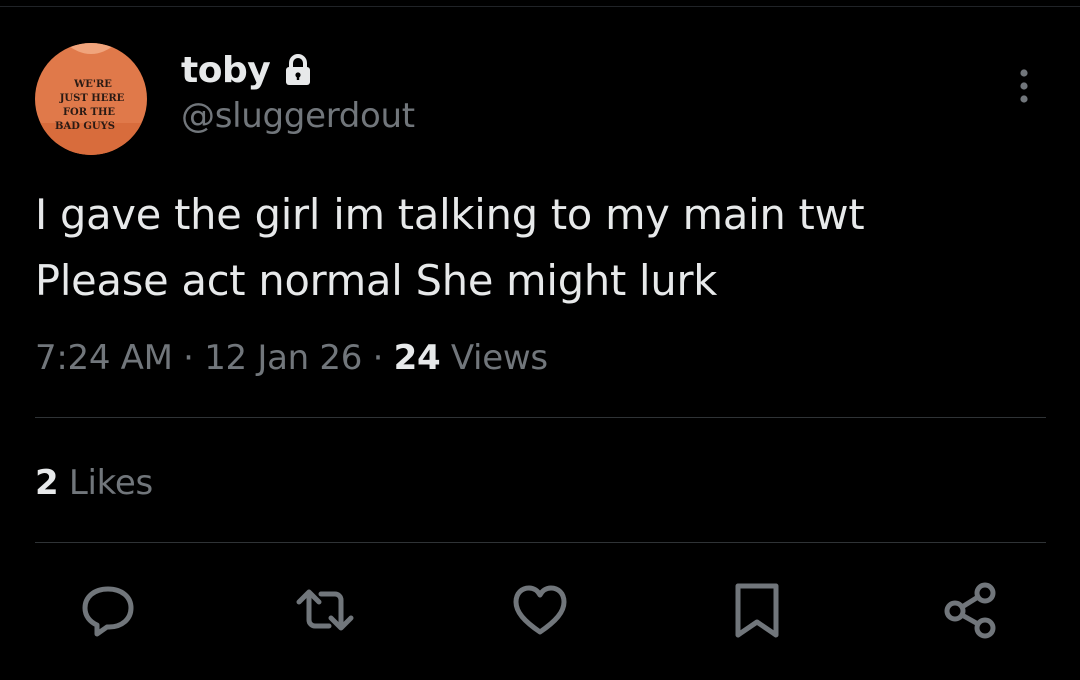 The image size is (1080, 680). I want to click on share-button, so click(970, 610).